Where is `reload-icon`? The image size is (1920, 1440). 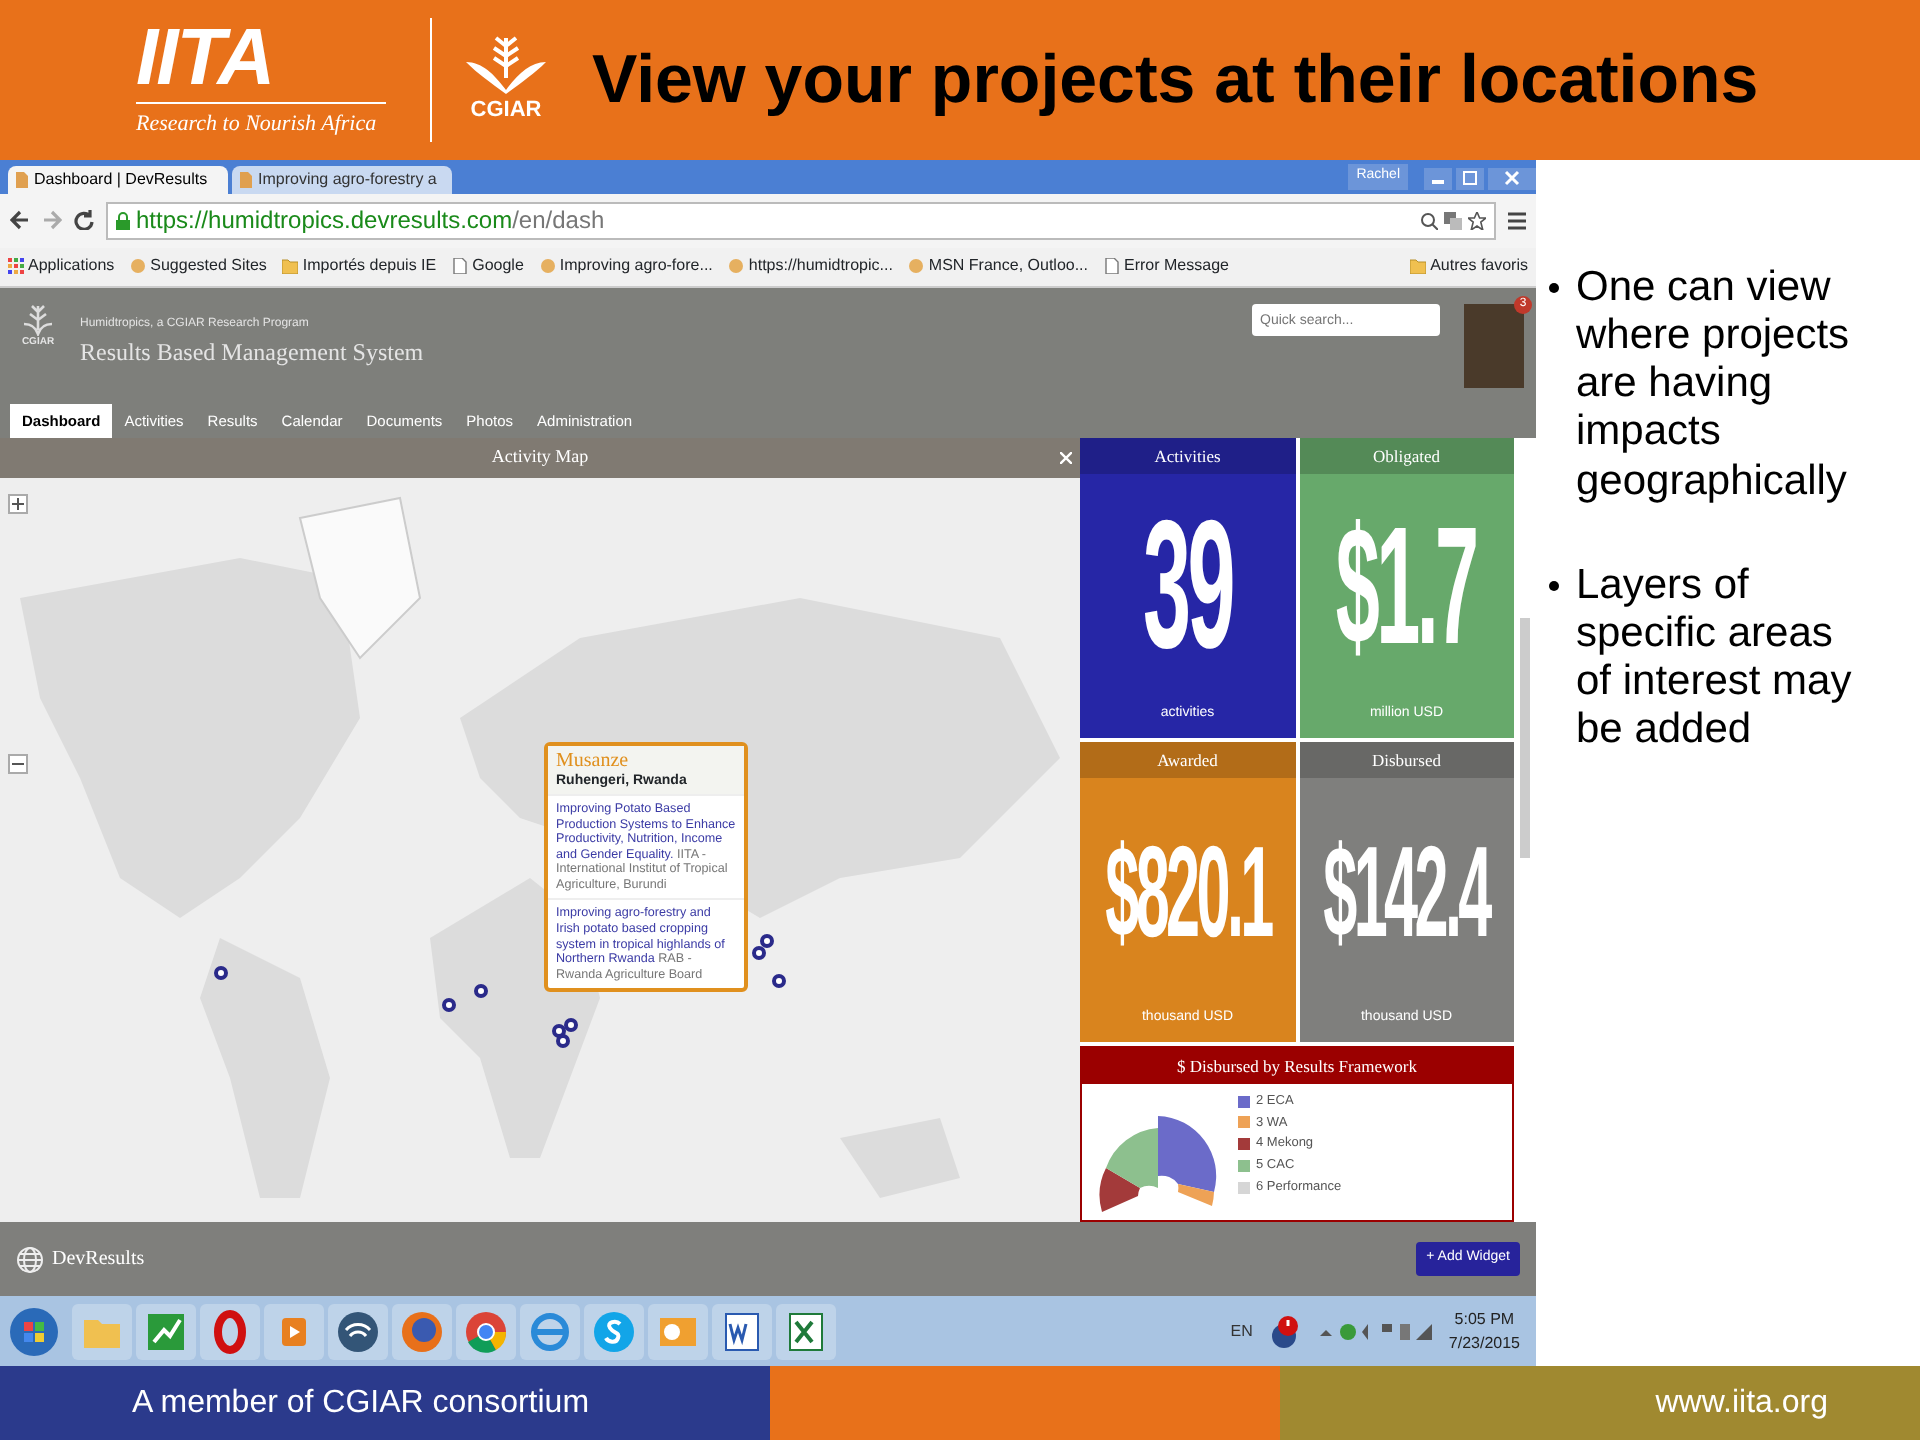 reload-icon is located at coordinates (84, 220).